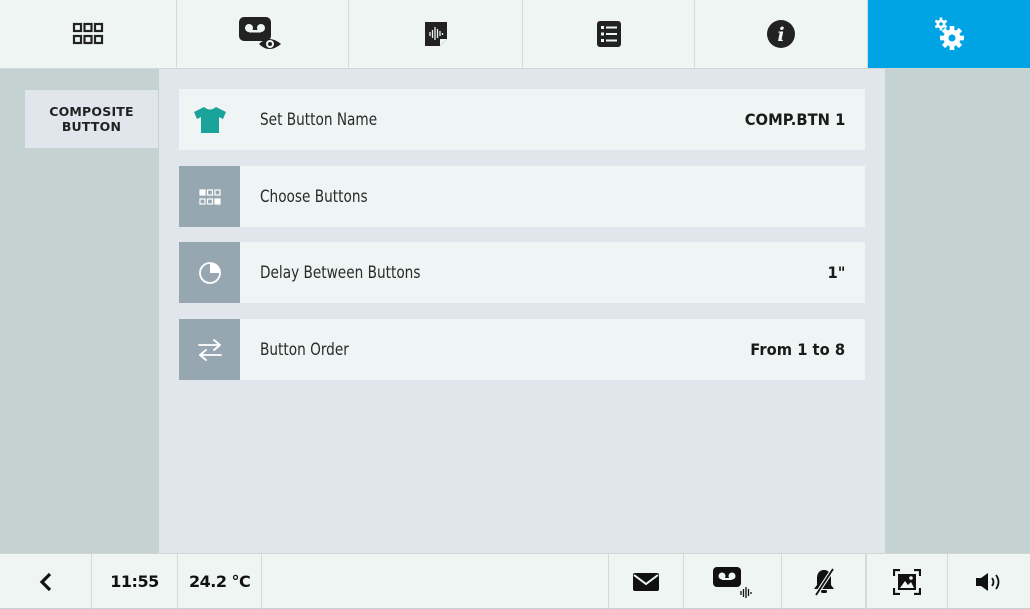 This screenshot has height=609, width=1030. Describe the element at coordinates (515, 581) in the screenshot. I see `bottom-status-bar: 11:55 24.2 °C` at that location.